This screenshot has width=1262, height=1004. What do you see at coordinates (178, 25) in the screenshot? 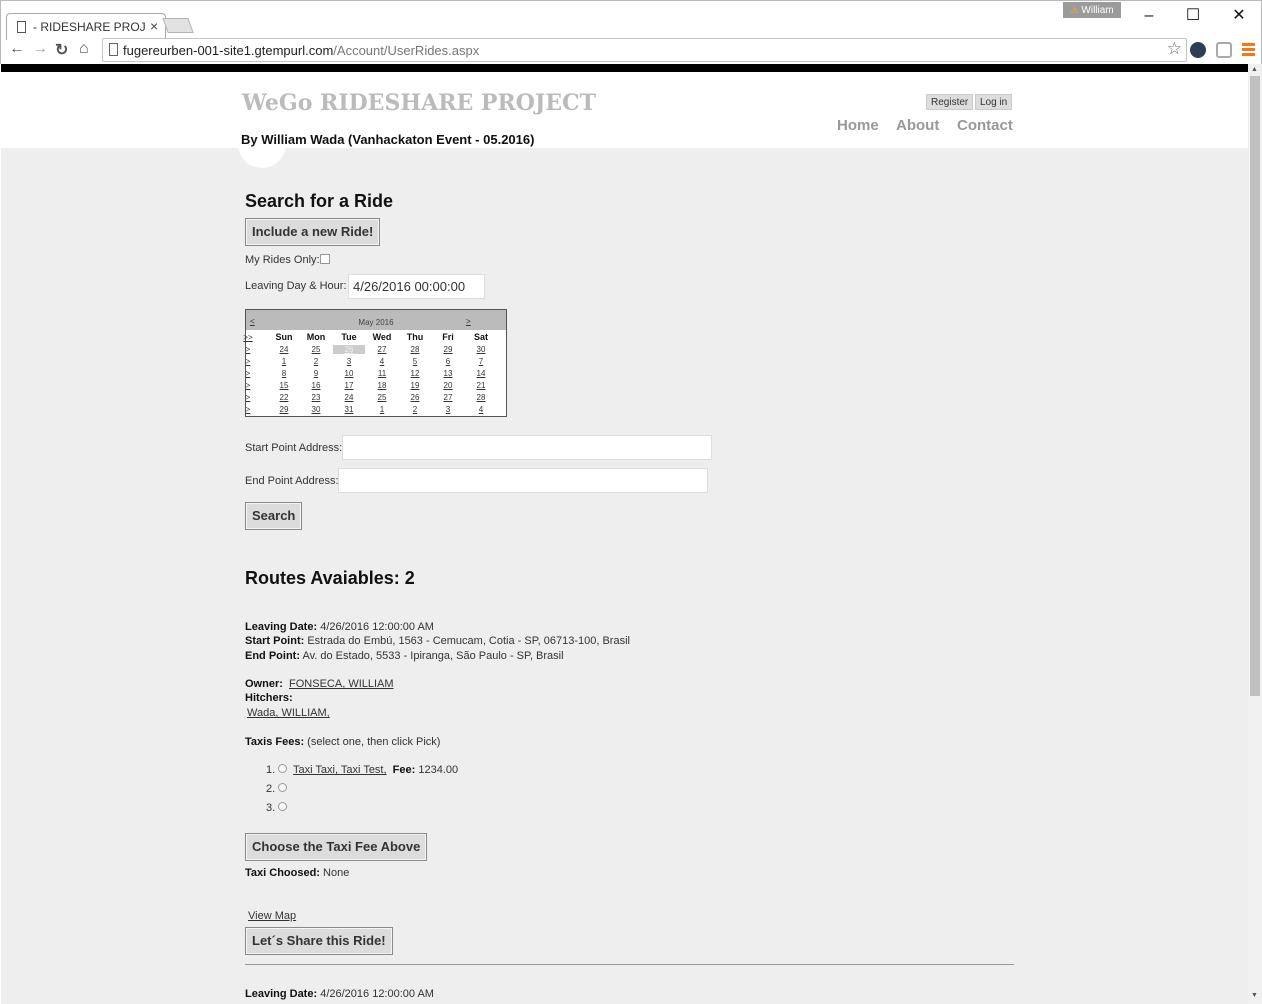
I see `new-tab-button` at bounding box center [178, 25].